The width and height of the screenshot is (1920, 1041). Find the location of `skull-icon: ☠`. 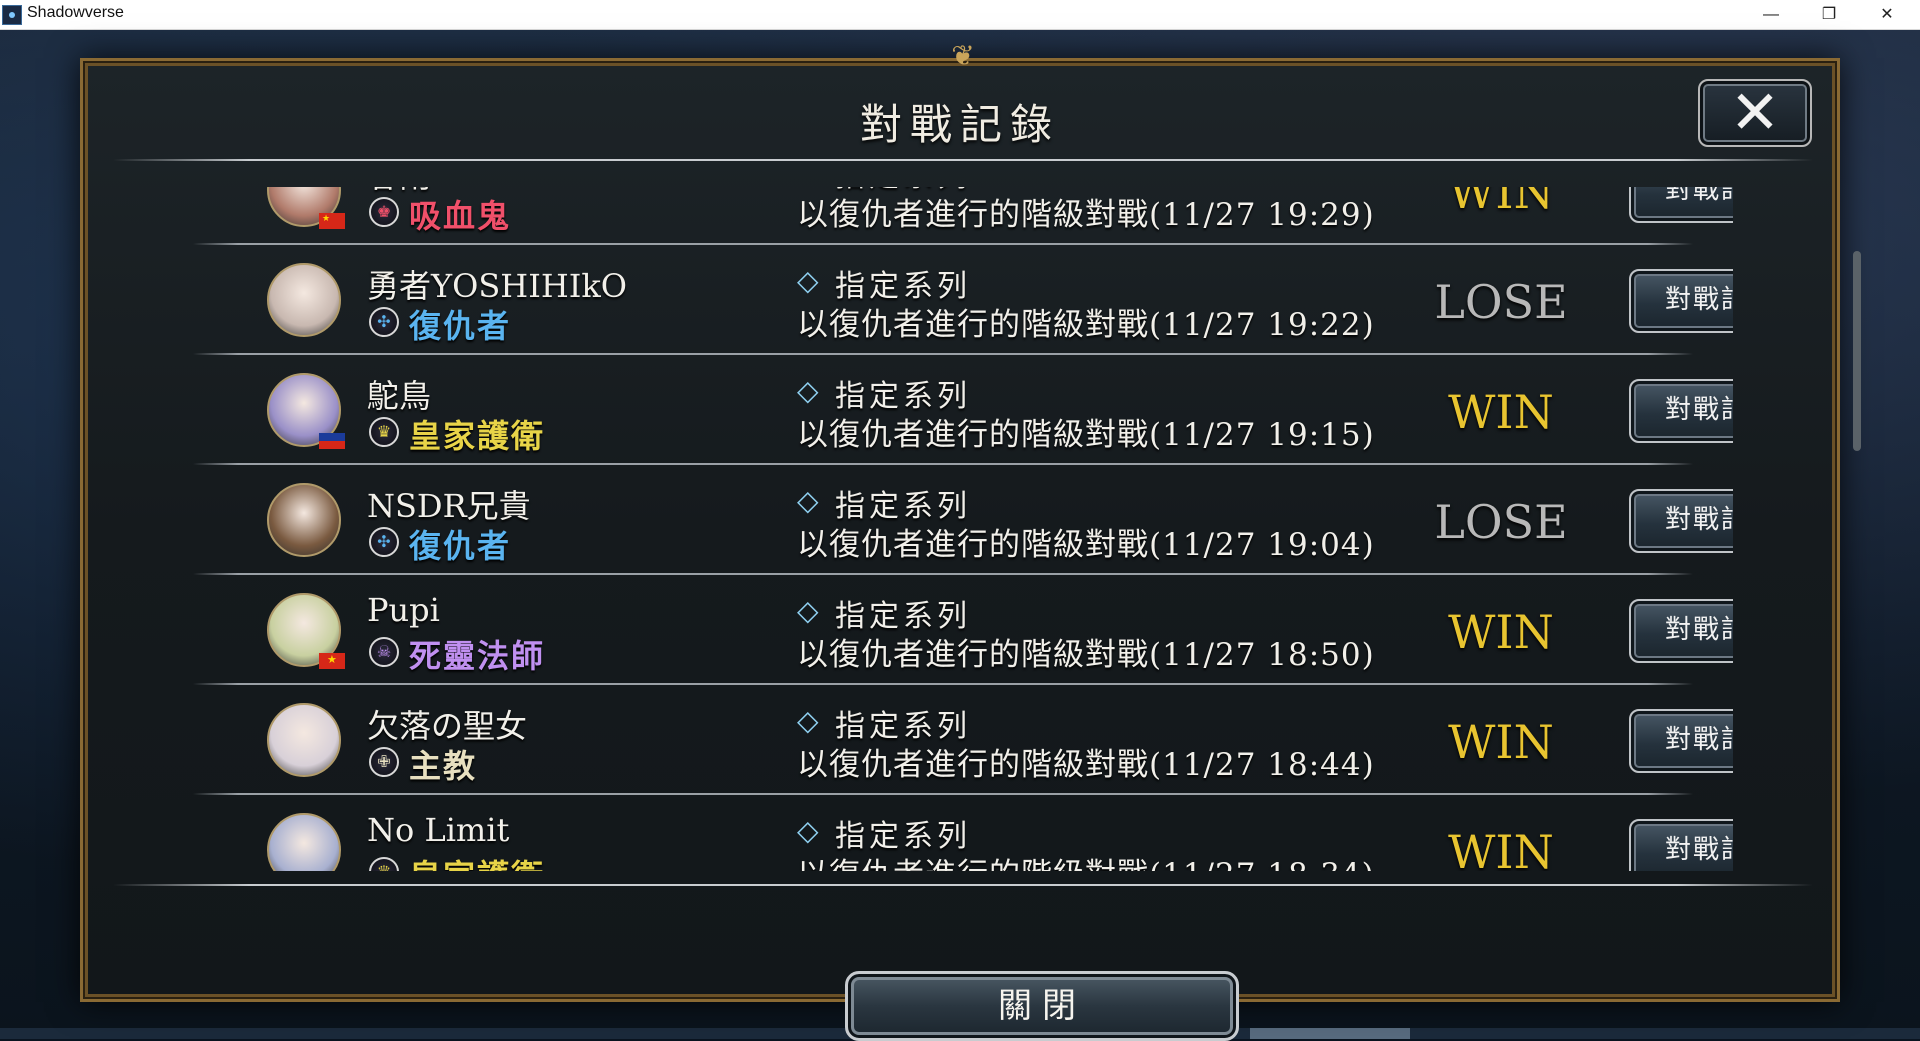

skull-icon: ☠ is located at coordinates (384, 652).